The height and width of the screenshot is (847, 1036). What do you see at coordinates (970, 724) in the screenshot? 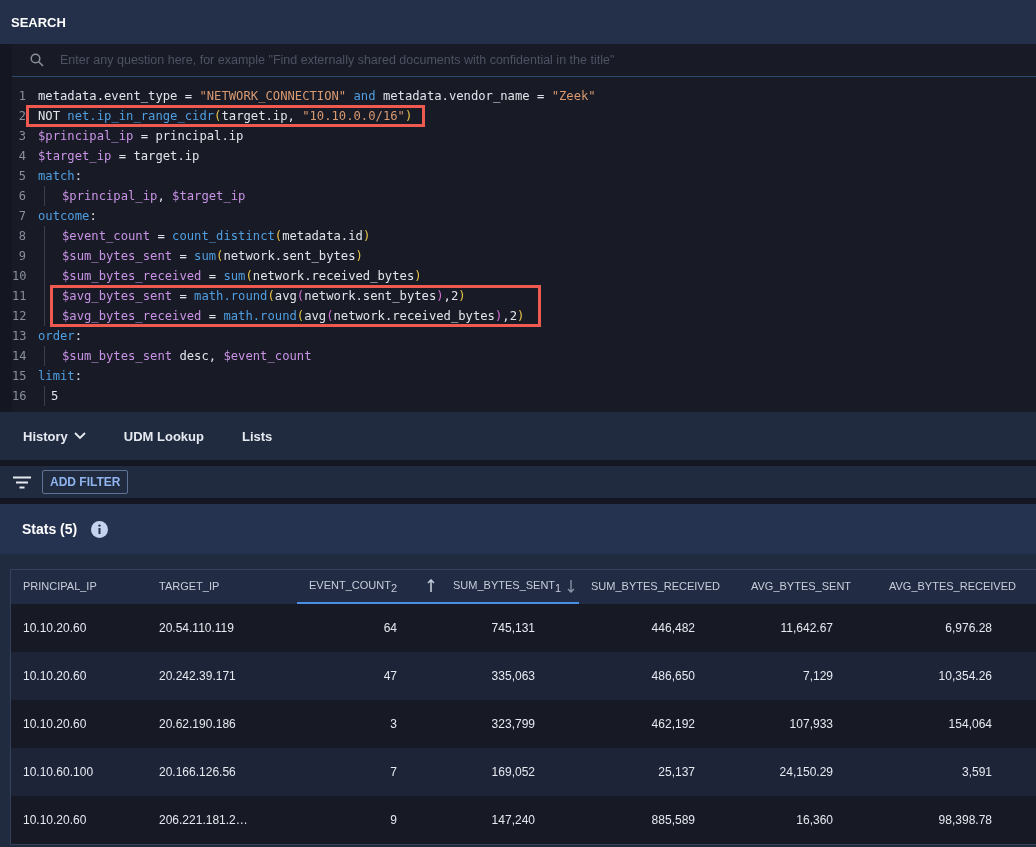
I see `table-cell-text: 154,064` at bounding box center [970, 724].